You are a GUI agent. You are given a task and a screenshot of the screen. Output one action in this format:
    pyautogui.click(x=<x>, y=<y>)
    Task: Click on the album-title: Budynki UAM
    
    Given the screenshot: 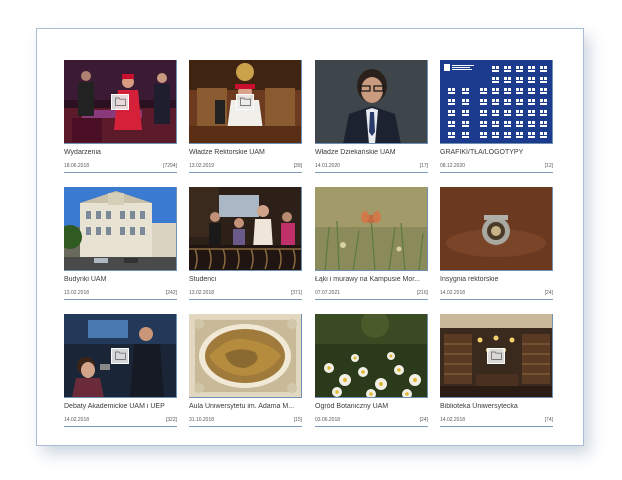 What is the action you would take?
    pyautogui.click(x=120, y=279)
    